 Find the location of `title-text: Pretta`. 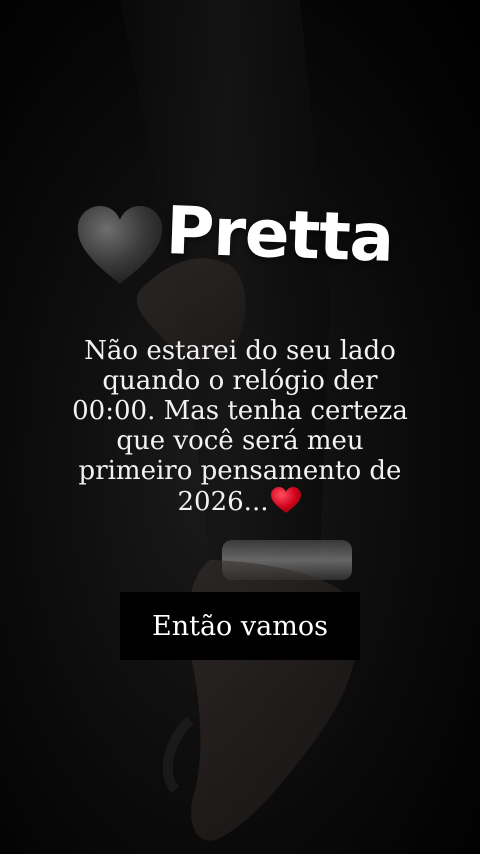

title-text: Pretta is located at coordinates (279, 234).